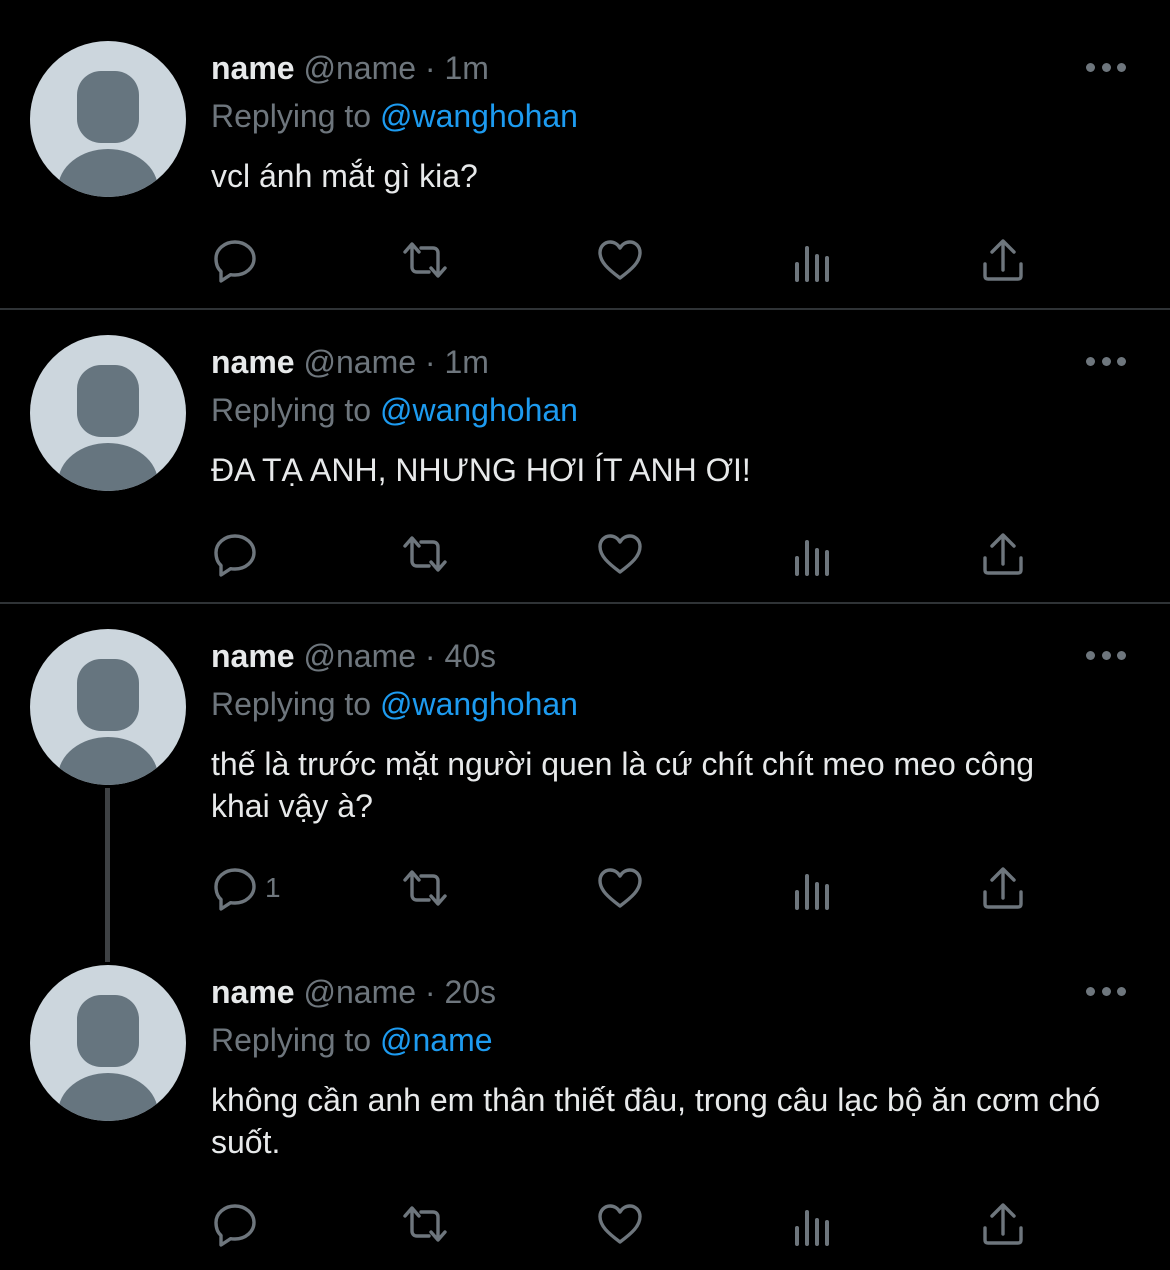  What do you see at coordinates (470, 992) in the screenshot?
I see `timestamp: 20s` at bounding box center [470, 992].